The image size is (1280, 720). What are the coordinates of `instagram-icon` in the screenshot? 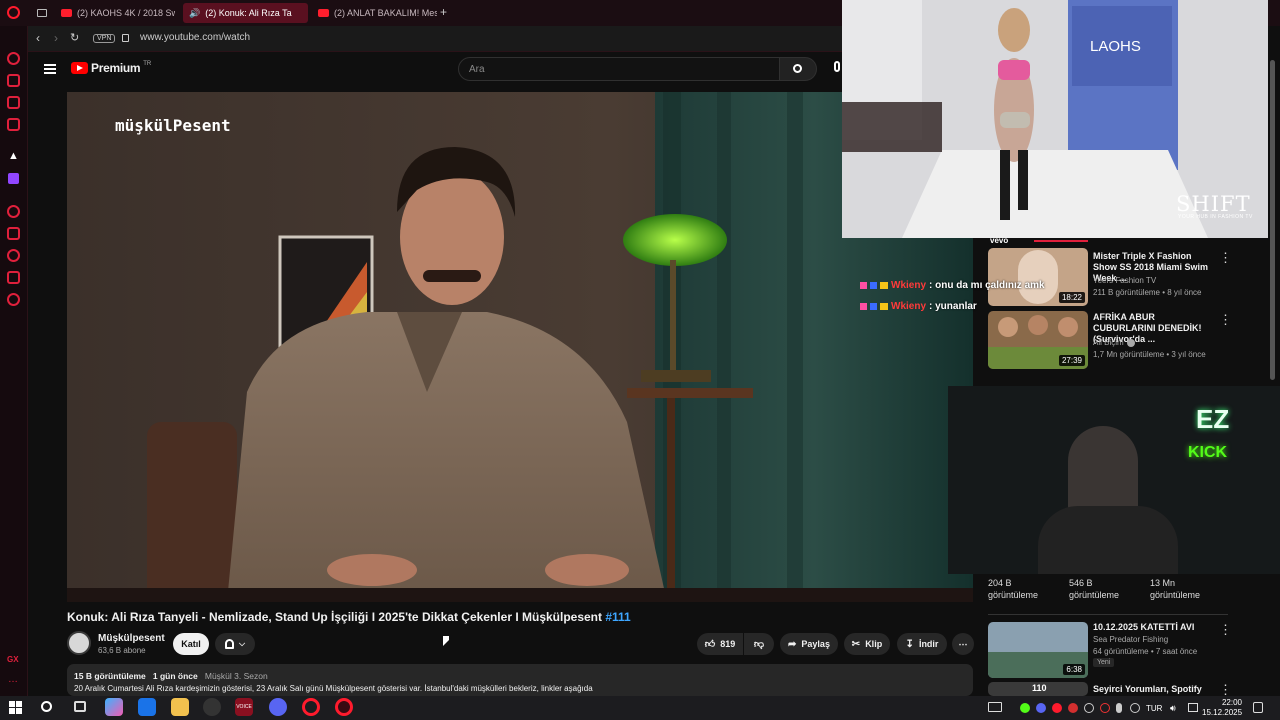 It's located at (13, 124).